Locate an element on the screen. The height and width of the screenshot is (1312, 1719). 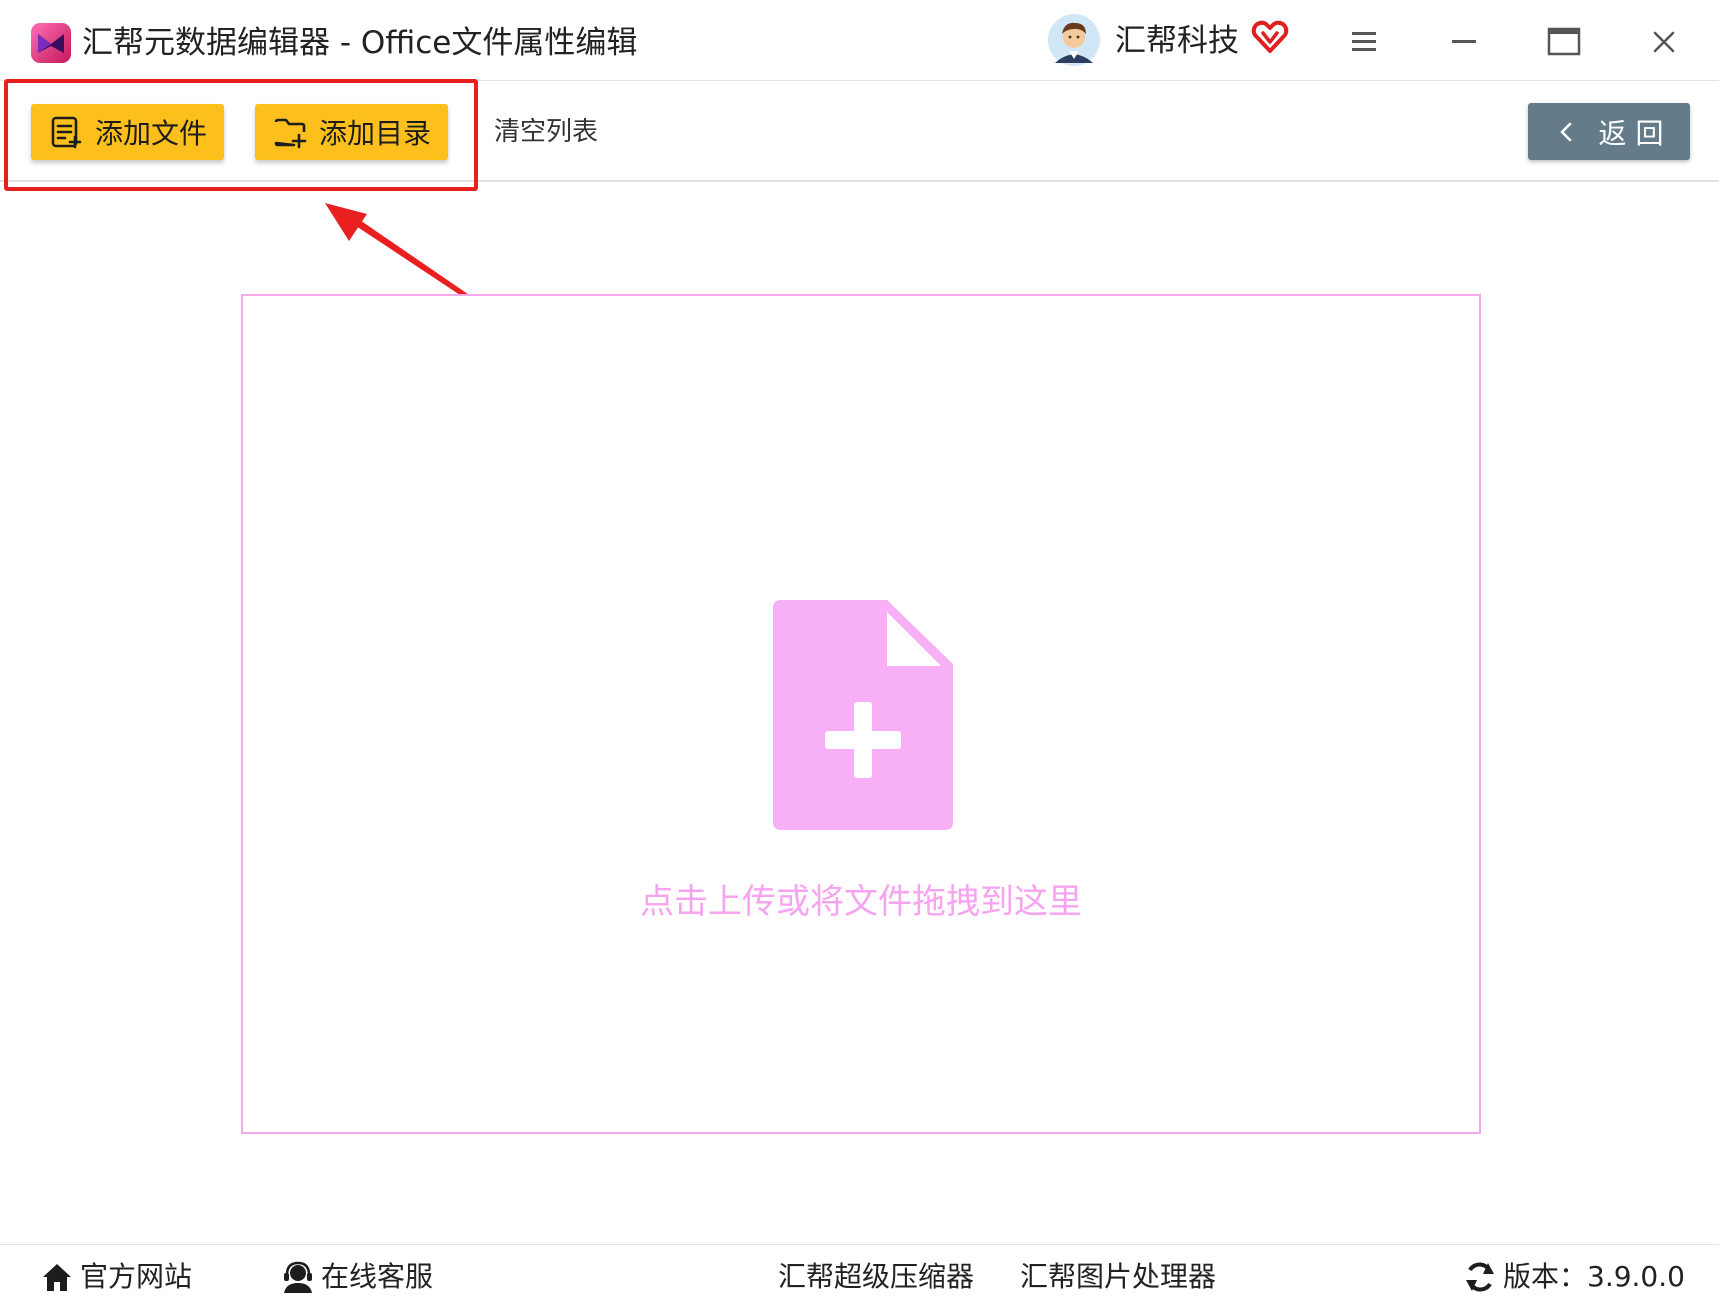
close-icon is located at coordinates (1664, 42).